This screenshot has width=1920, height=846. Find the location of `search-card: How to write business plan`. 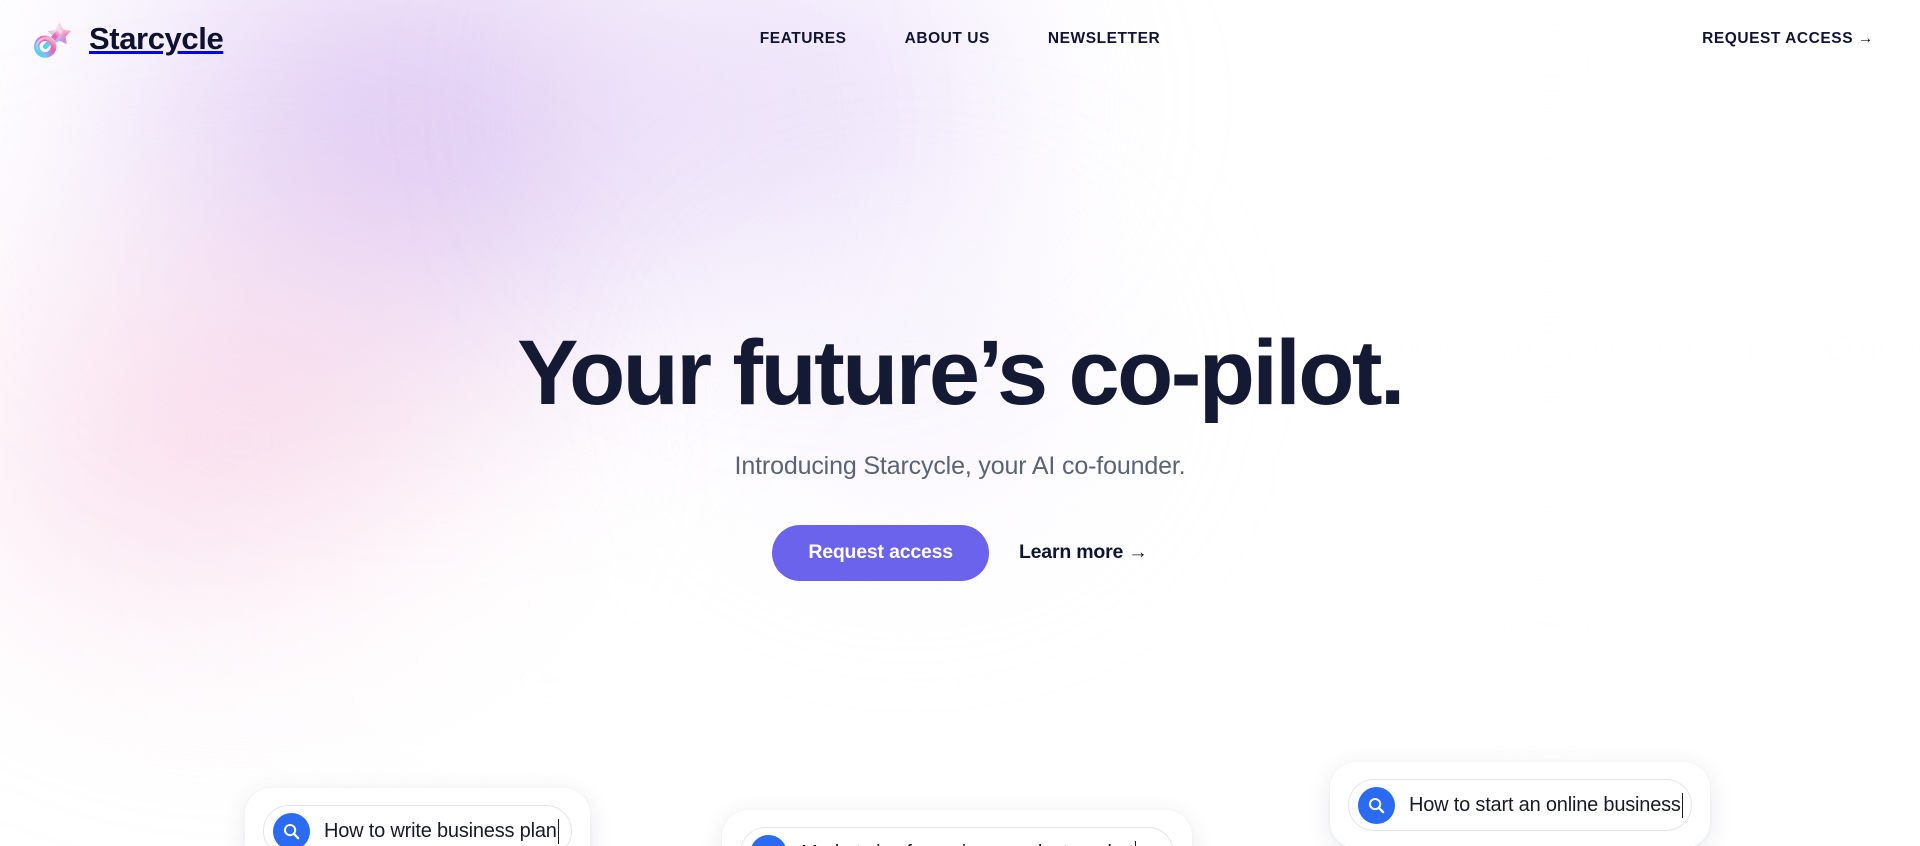

search-card: How to write business plan is located at coordinates (417, 817).